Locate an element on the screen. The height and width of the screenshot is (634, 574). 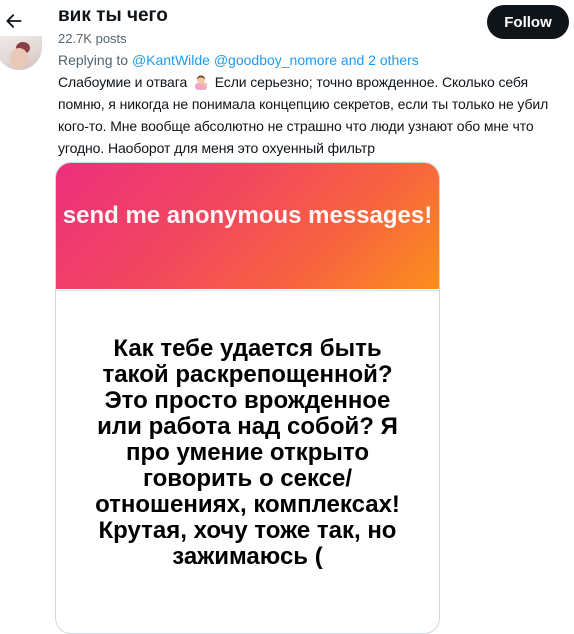
avatar is located at coordinates (21, 53).